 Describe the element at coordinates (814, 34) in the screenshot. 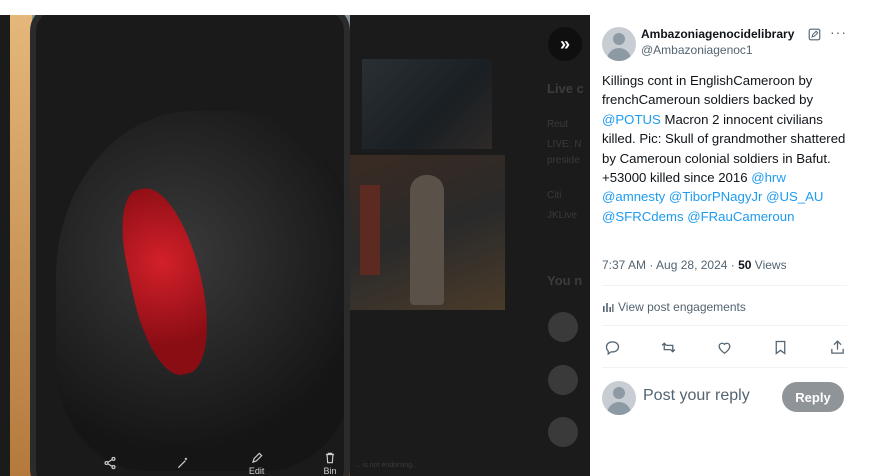

I see `edit-icon` at that location.